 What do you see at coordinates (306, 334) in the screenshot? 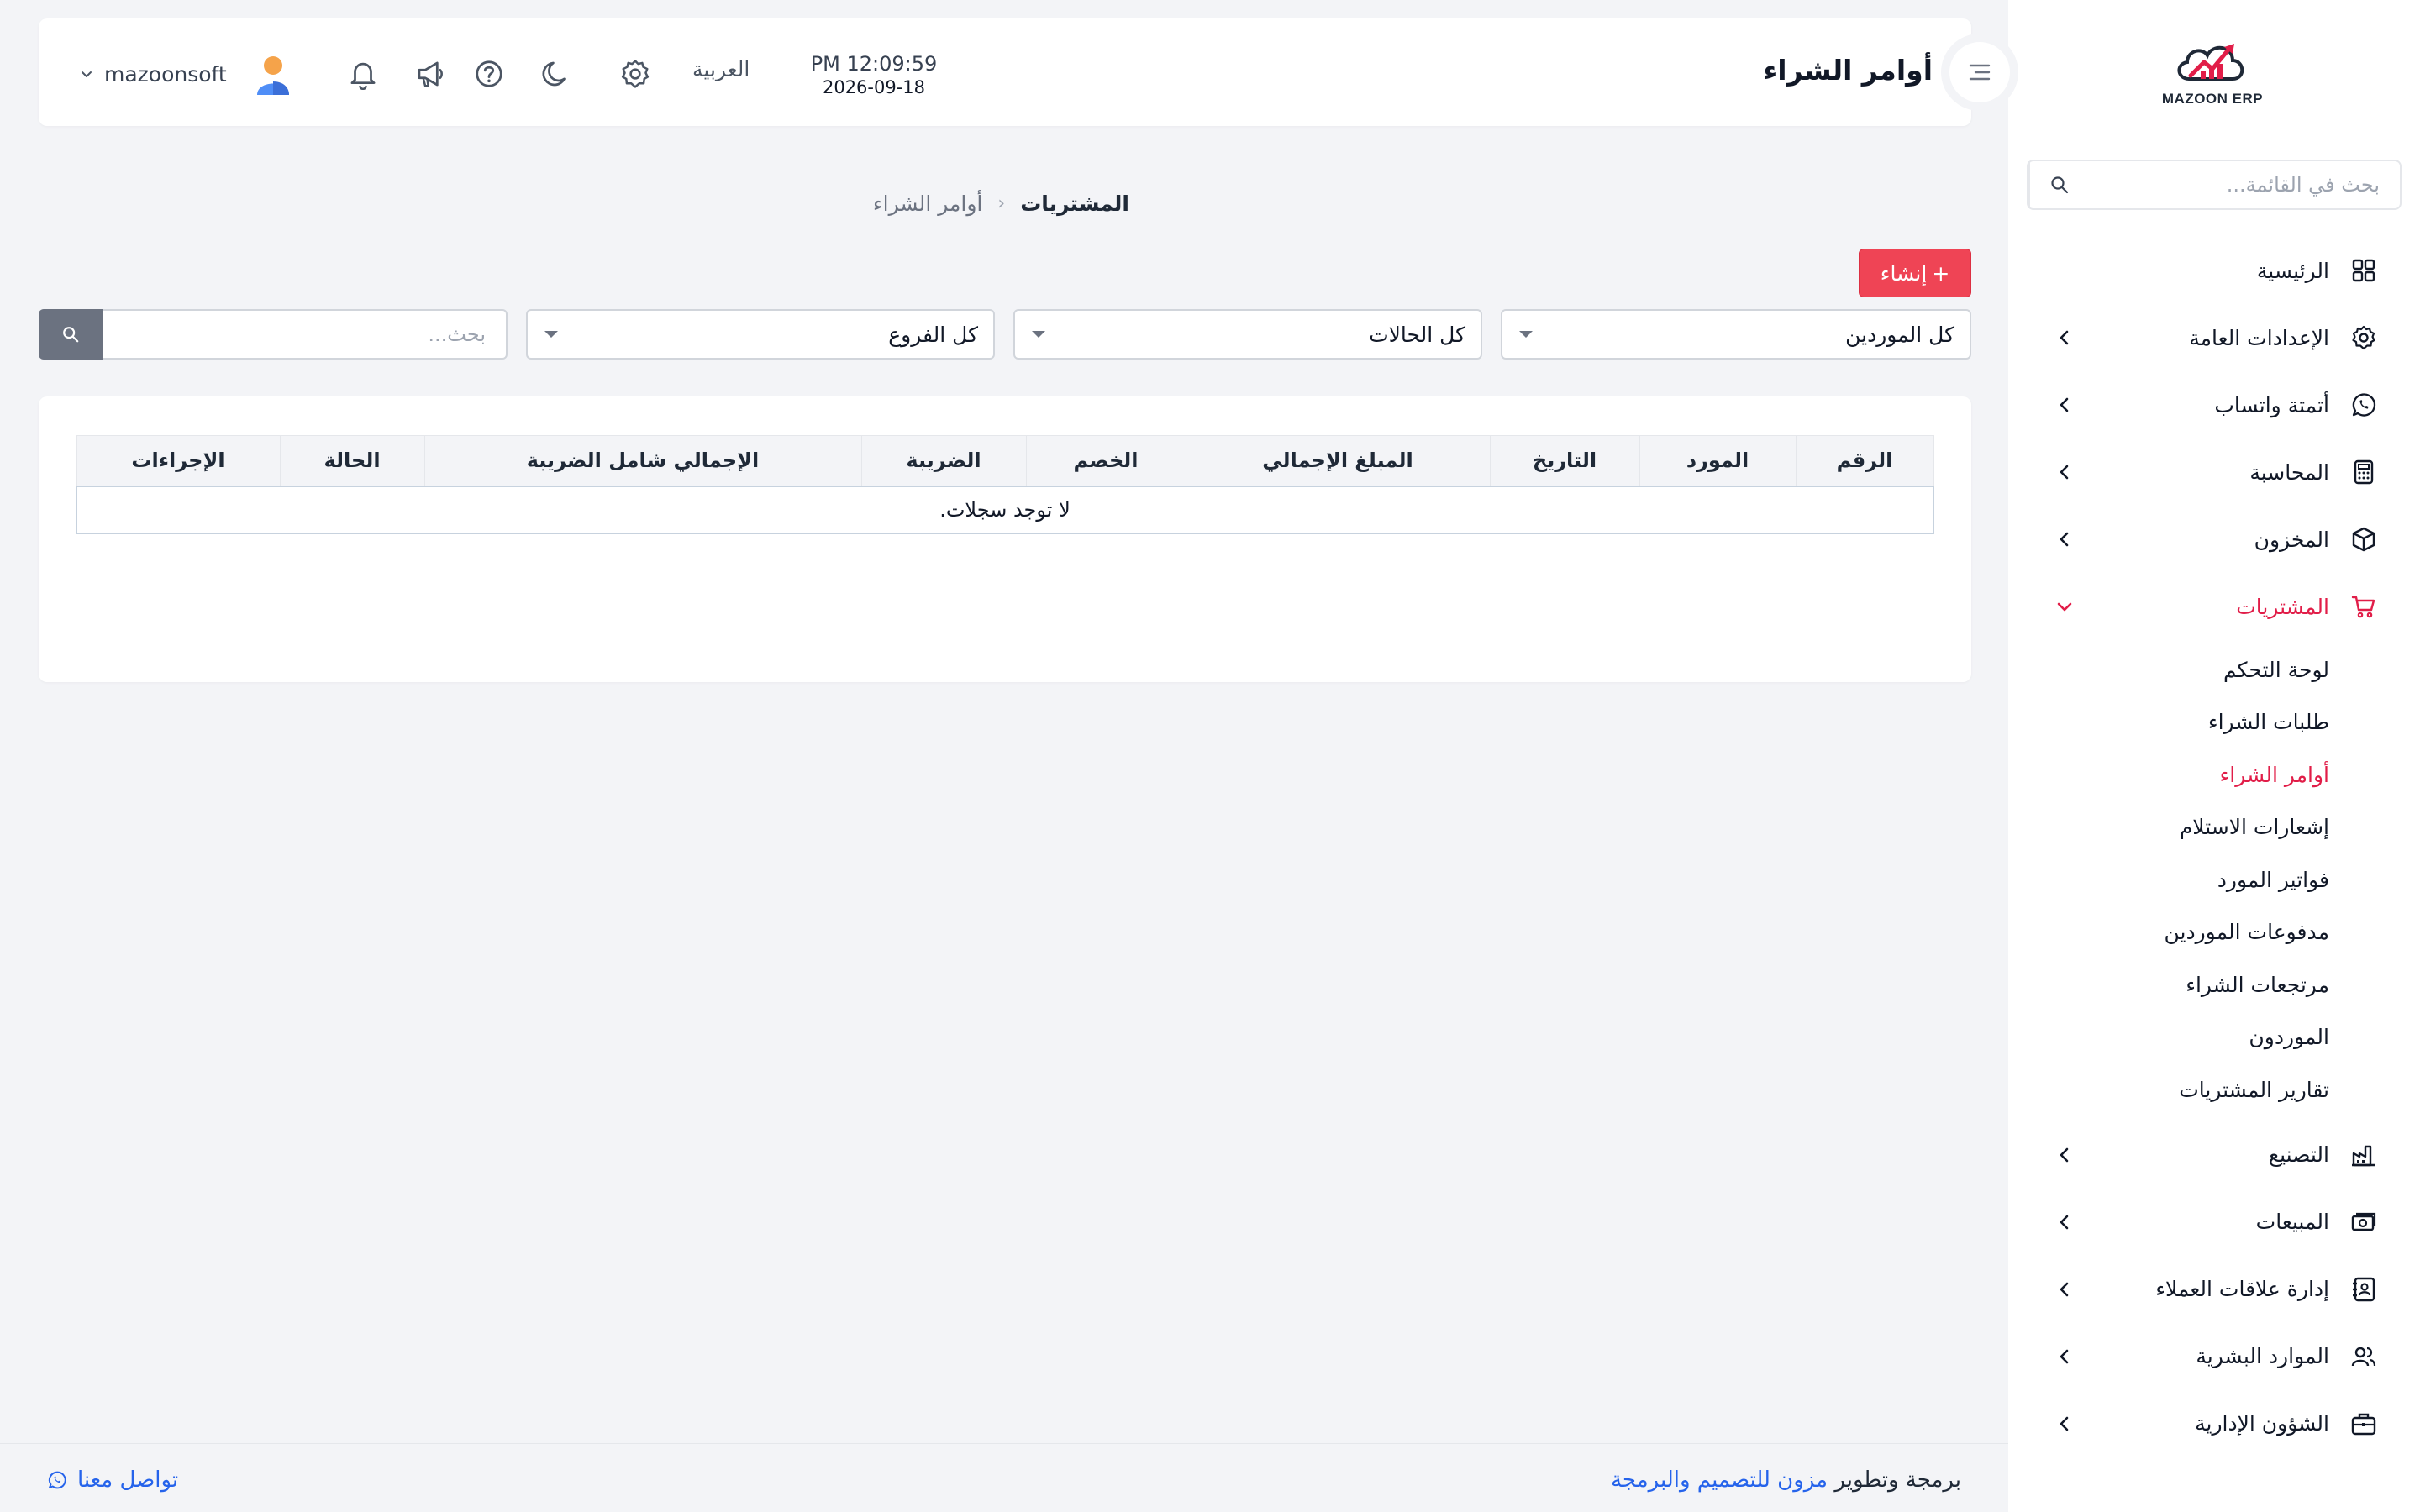
I see `search-input` at bounding box center [306, 334].